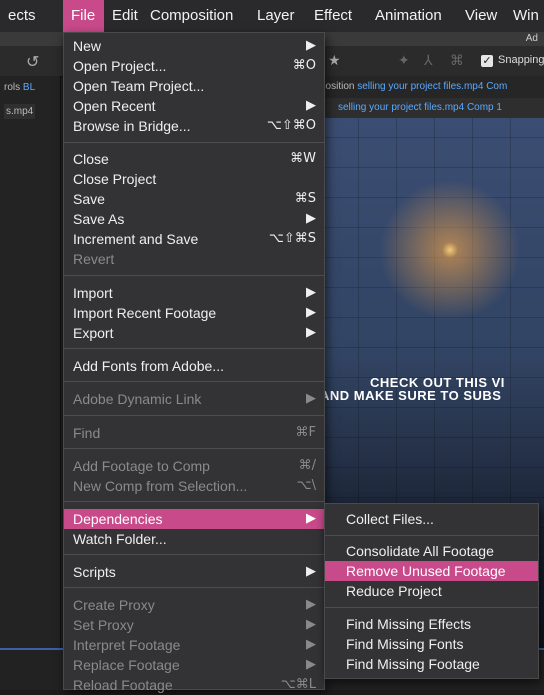  What do you see at coordinates (412, 389) in the screenshot?
I see `video-overlay-text: CHECK OUT THIS VI AND MAKE SURE TO SUBS` at bounding box center [412, 389].